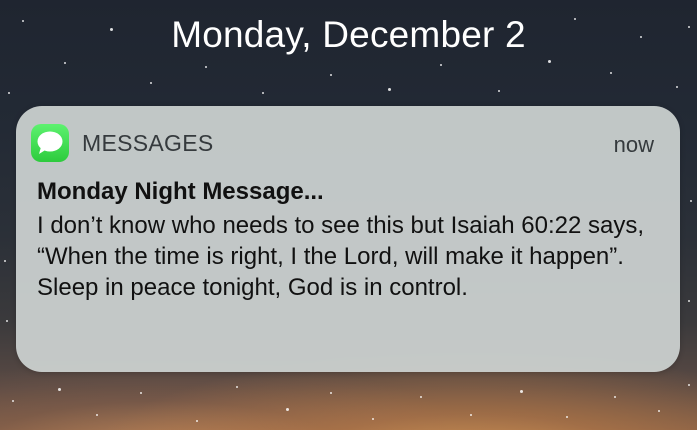 The image size is (697, 430). I want to click on notification-time: now, so click(633, 144).